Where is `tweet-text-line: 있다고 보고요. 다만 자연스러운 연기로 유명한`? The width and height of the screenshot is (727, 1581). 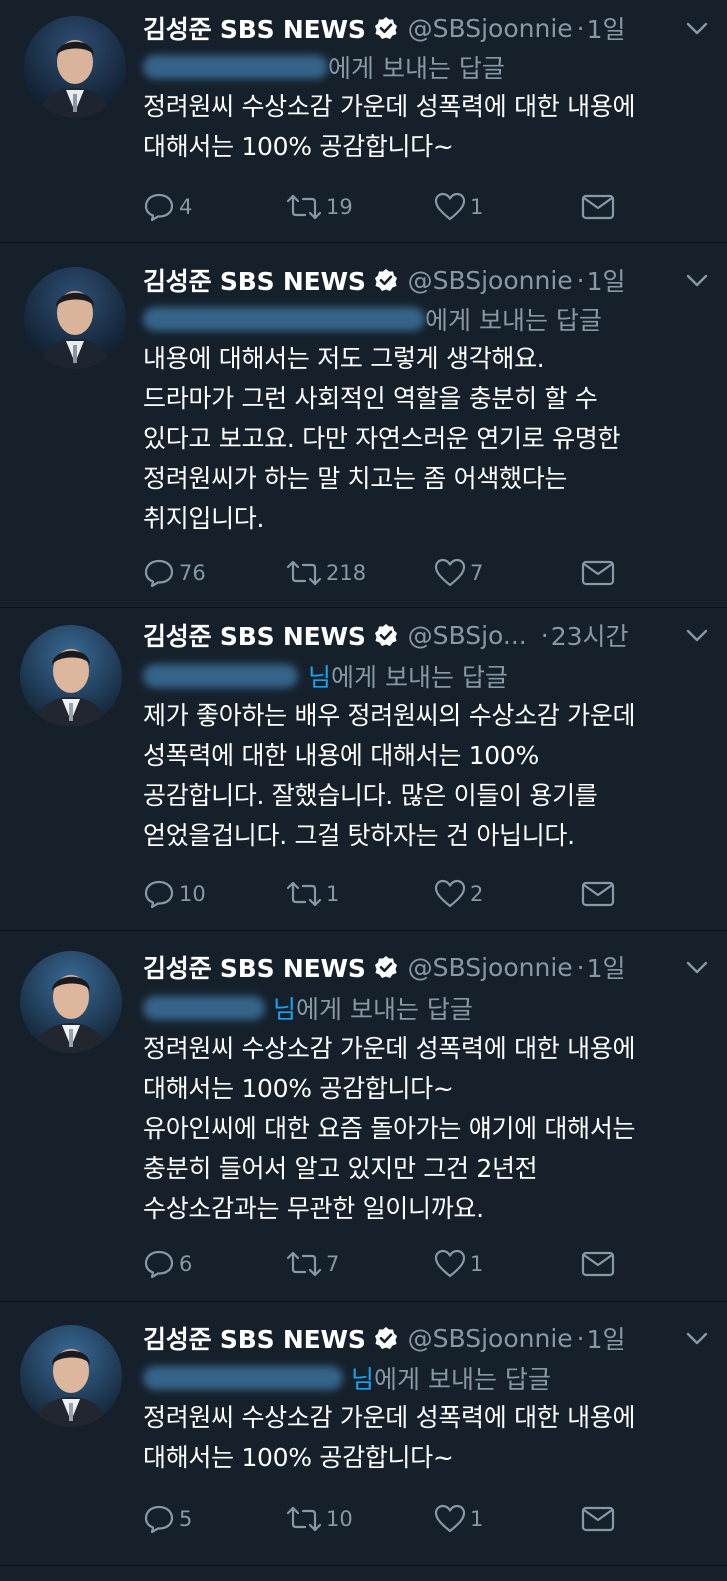
tweet-text-line: 있다고 보고요. 다만 자연스러운 연기로 유명한 is located at coordinates (382, 438).